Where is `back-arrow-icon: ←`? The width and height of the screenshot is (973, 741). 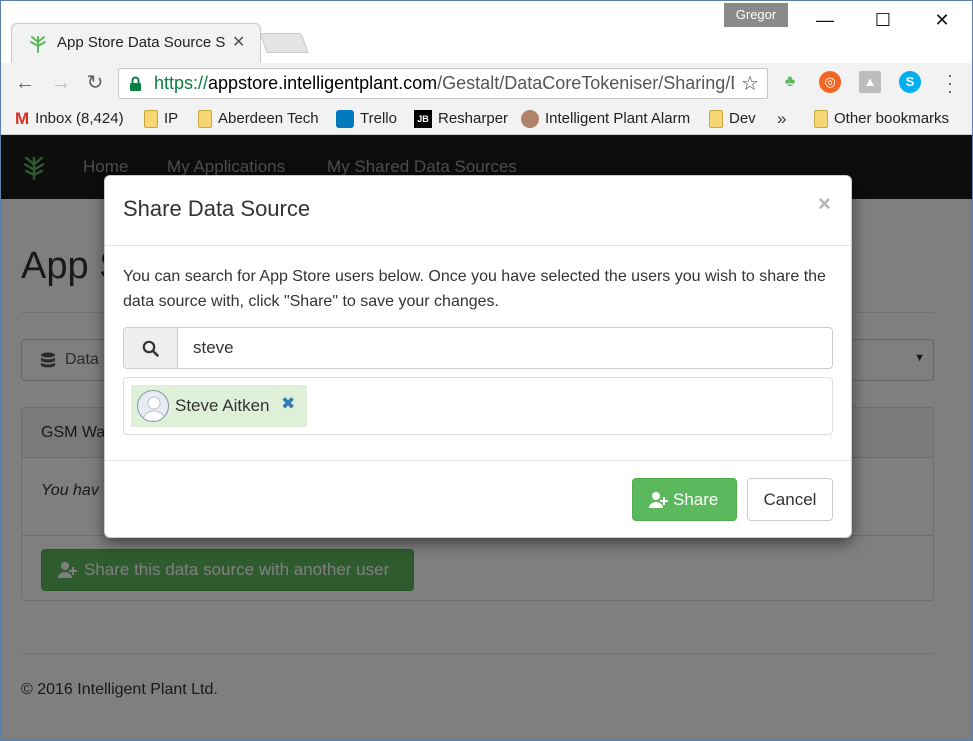 back-arrow-icon: ← is located at coordinates (25, 83).